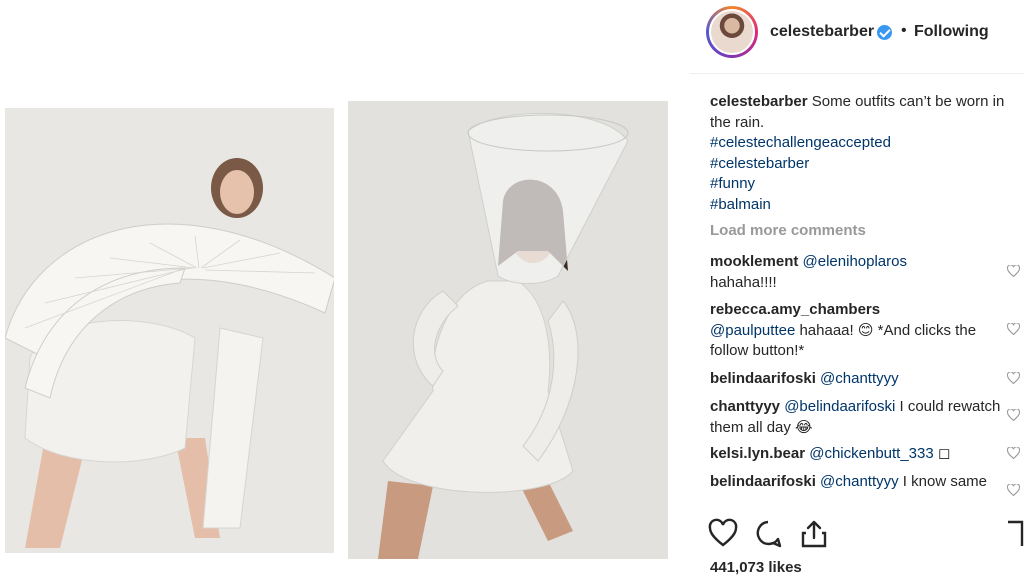  What do you see at coordinates (814, 534) in the screenshot?
I see `share-icon` at bounding box center [814, 534].